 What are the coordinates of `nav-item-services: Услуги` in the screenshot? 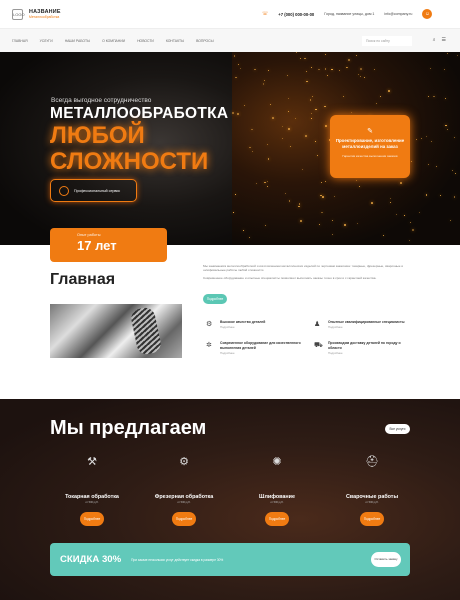 It's located at (46, 41).